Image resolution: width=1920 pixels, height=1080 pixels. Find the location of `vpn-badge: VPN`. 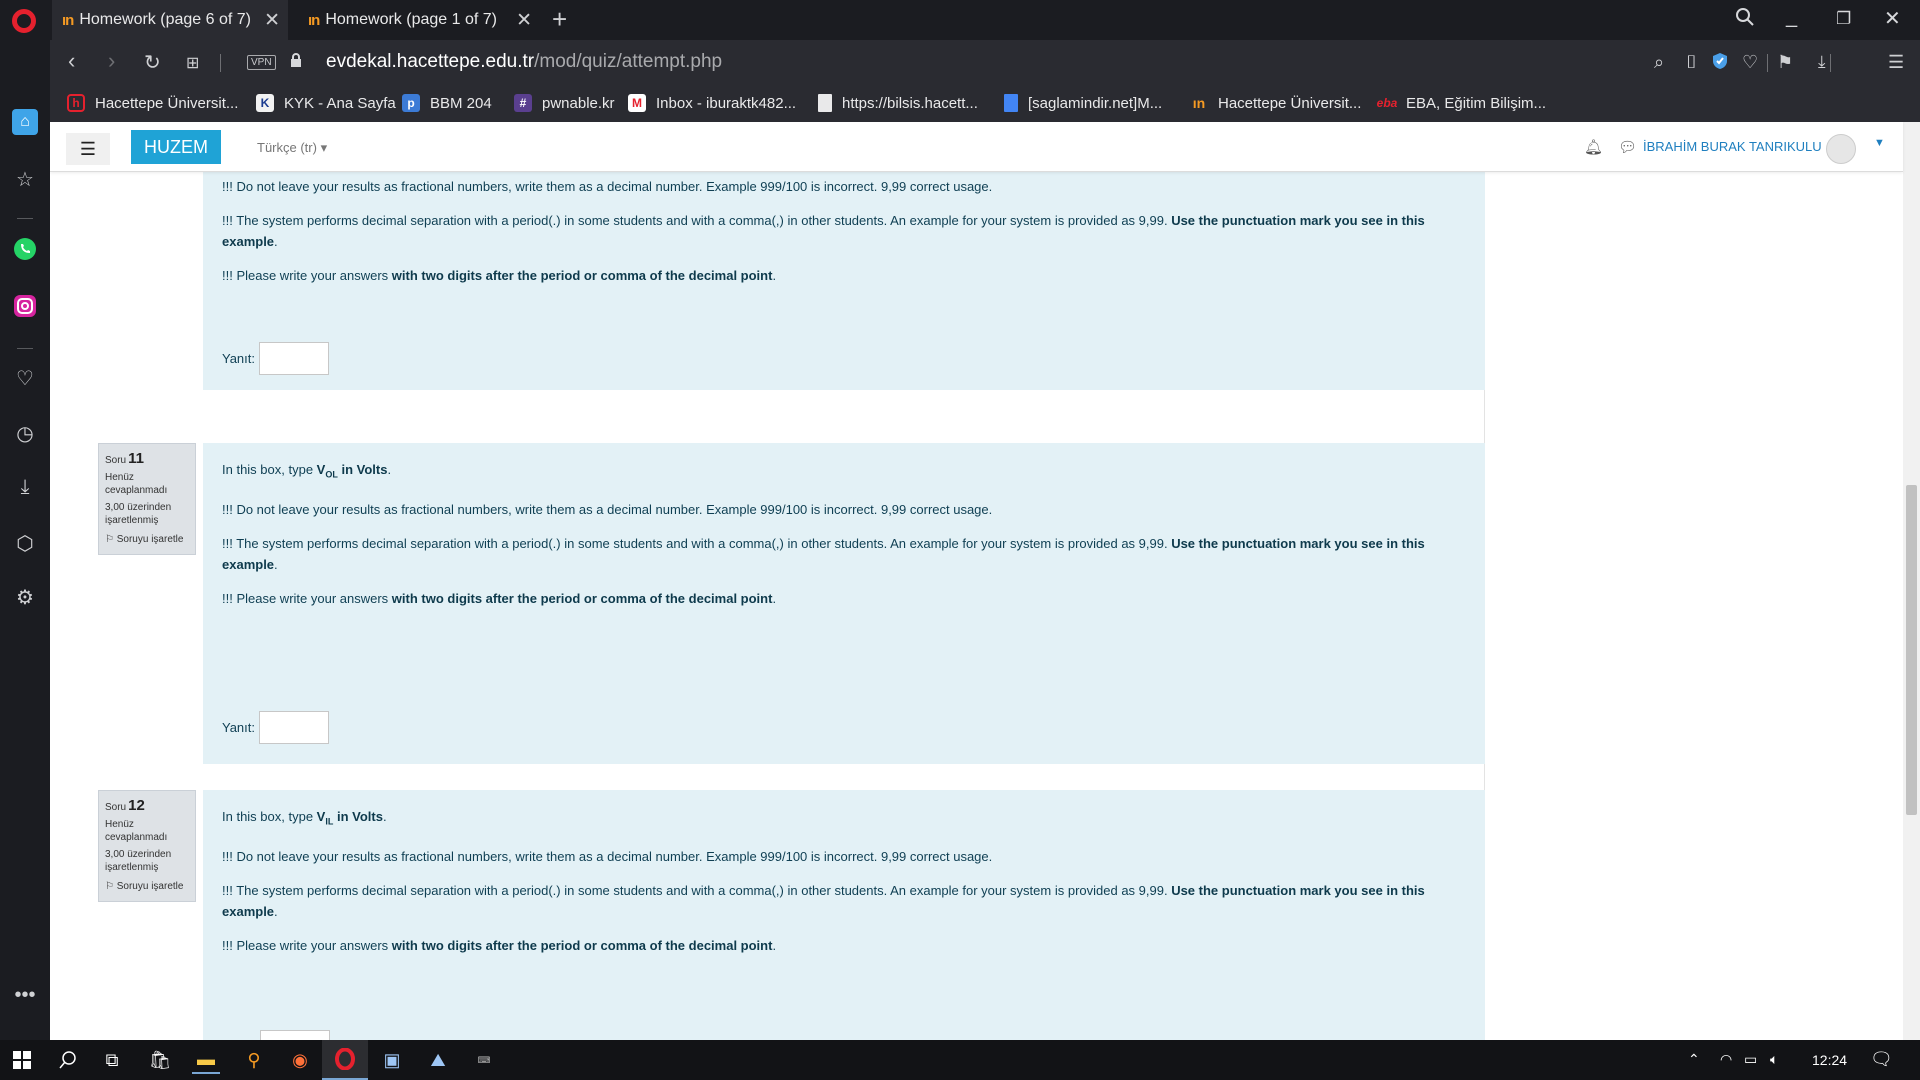

vpn-badge: VPN is located at coordinates (261, 62).